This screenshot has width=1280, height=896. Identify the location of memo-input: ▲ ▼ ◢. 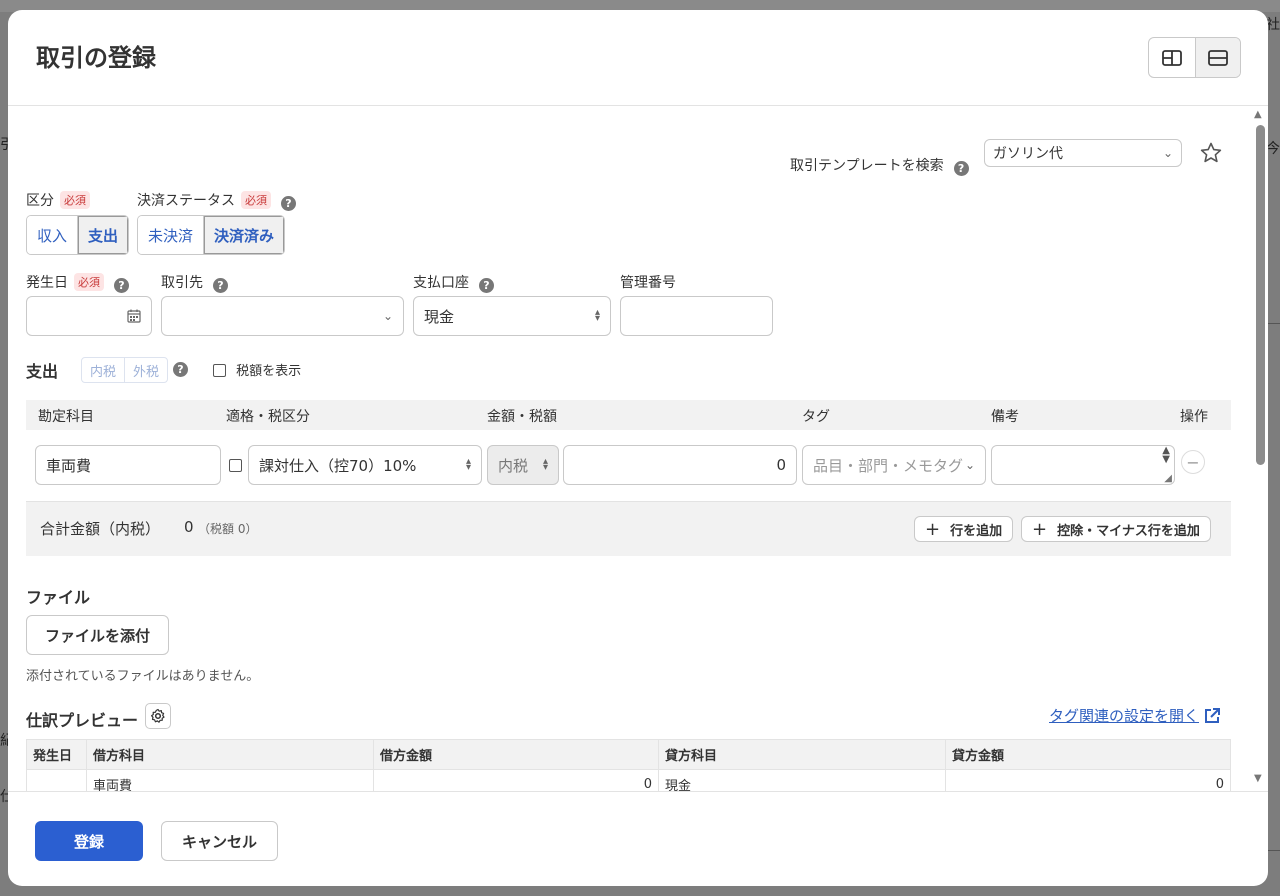
(1083, 465).